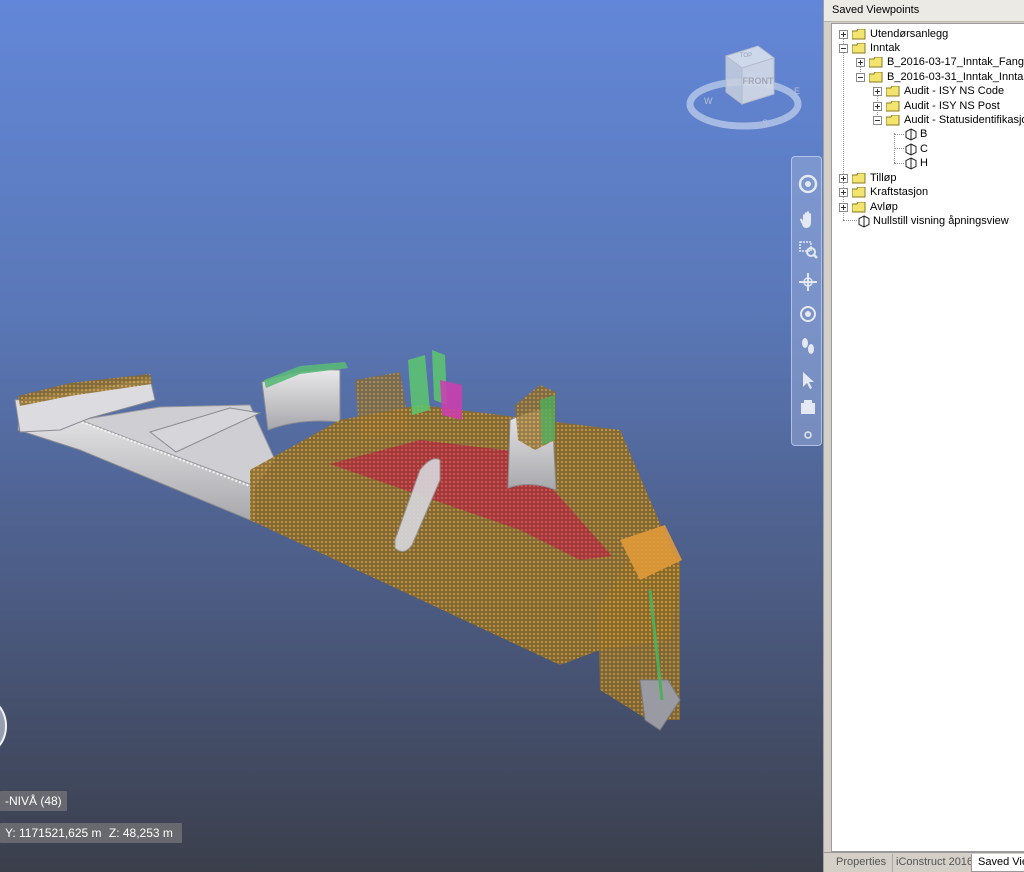 The width and height of the screenshot is (1024, 872). Describe the element at coordinates (954, 91) in the screenshot. I see `tree-label: Audit - ISY NS Code` at that location.